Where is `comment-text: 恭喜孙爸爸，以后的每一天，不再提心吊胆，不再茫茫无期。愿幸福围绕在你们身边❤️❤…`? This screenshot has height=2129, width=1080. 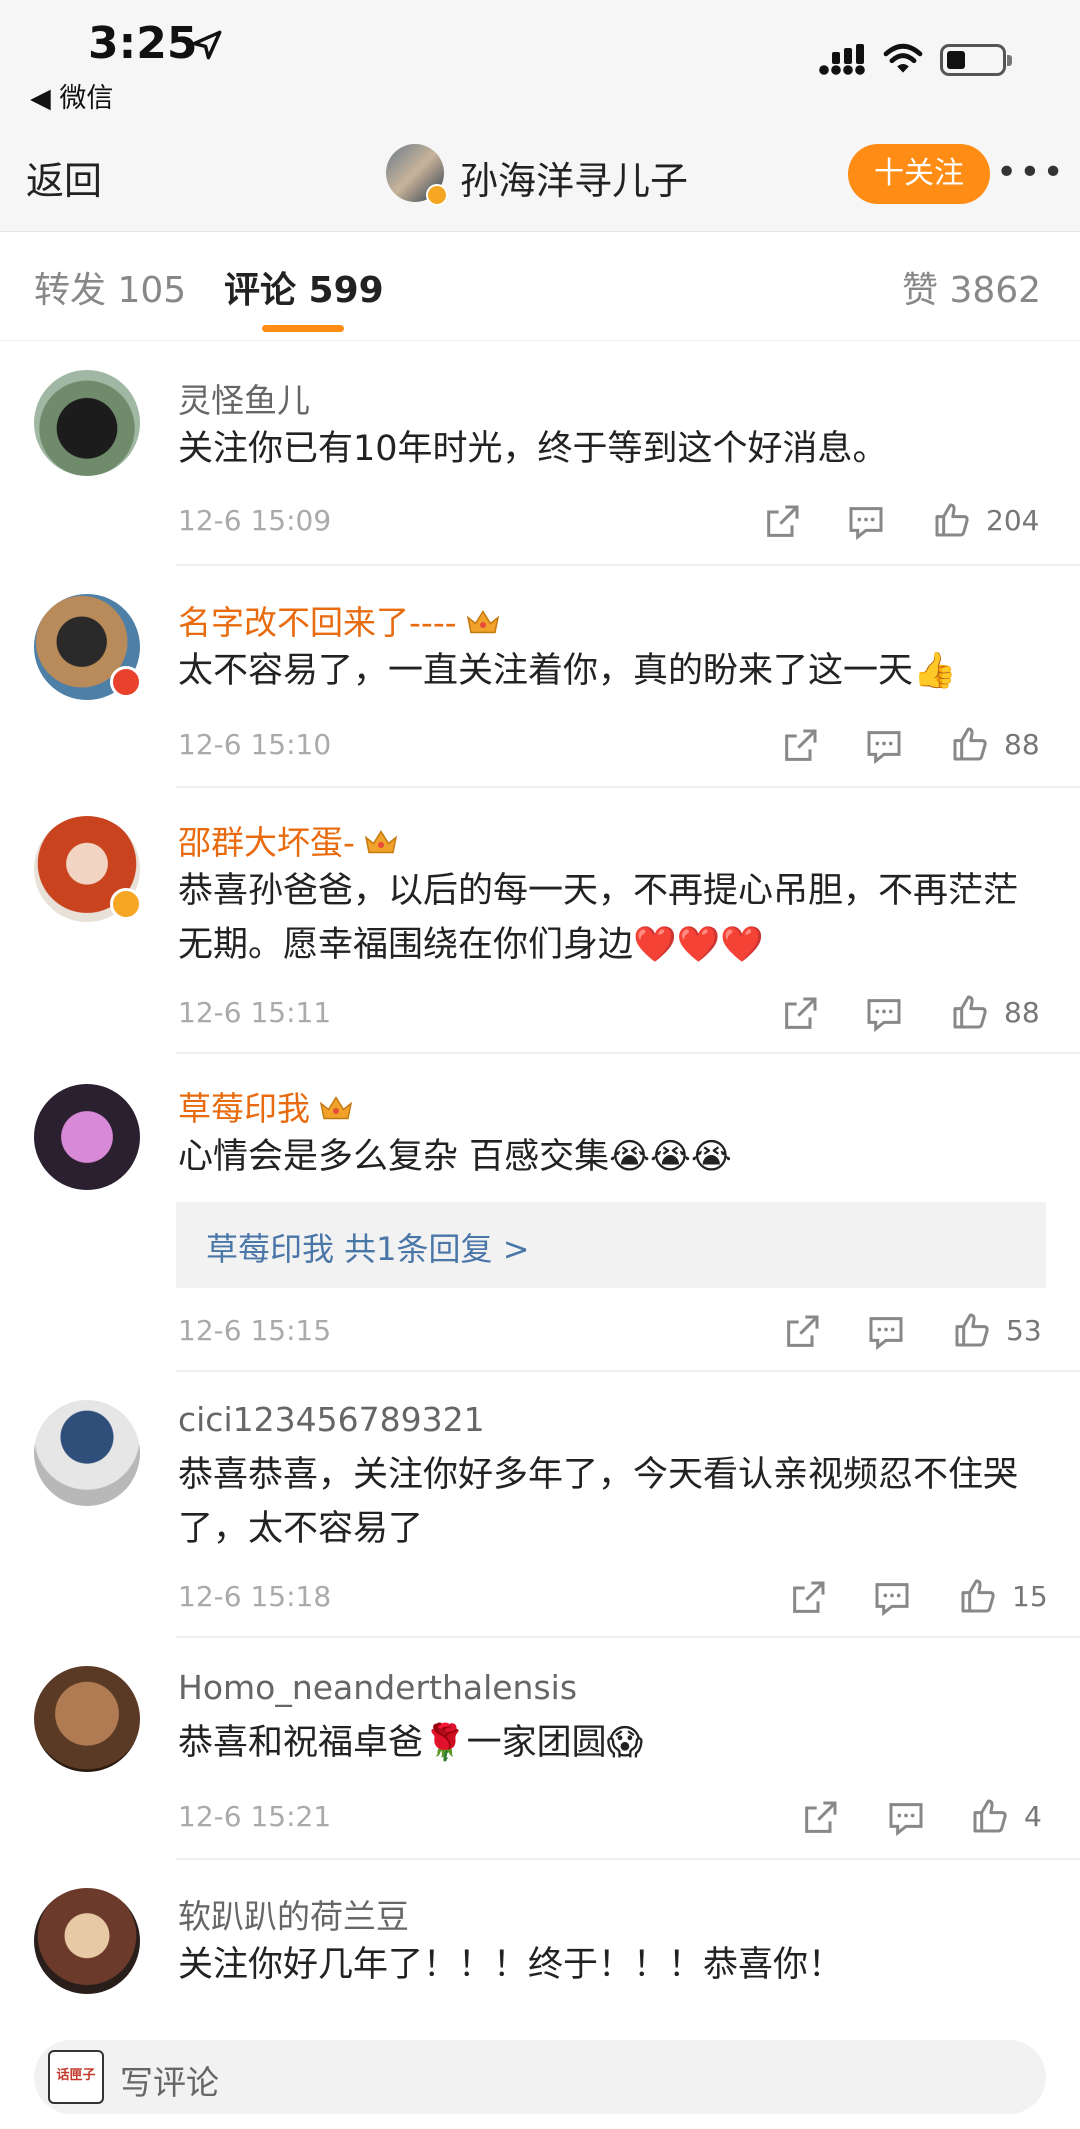
comment-text: 恭喜孙爸爸，以后的每一天，不再提心吊胆，不再茫茫无期。愿幸福围绕在你们身边❤️❤… is located at coordinates (598, 918).